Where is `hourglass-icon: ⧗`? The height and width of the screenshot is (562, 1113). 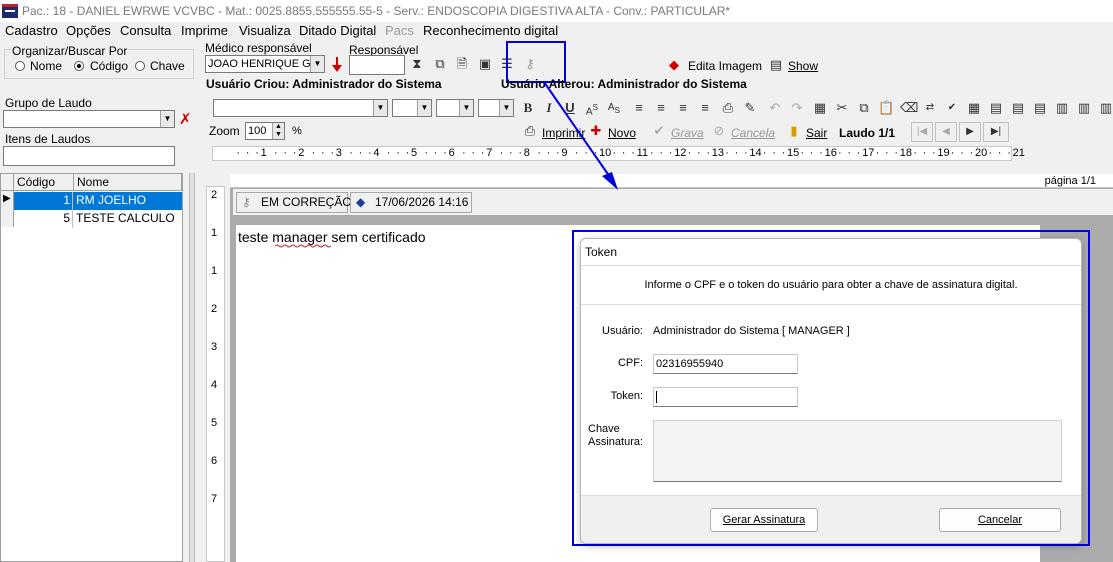
hourglass-icon: ⧗ is located at coordinates (417, 64).